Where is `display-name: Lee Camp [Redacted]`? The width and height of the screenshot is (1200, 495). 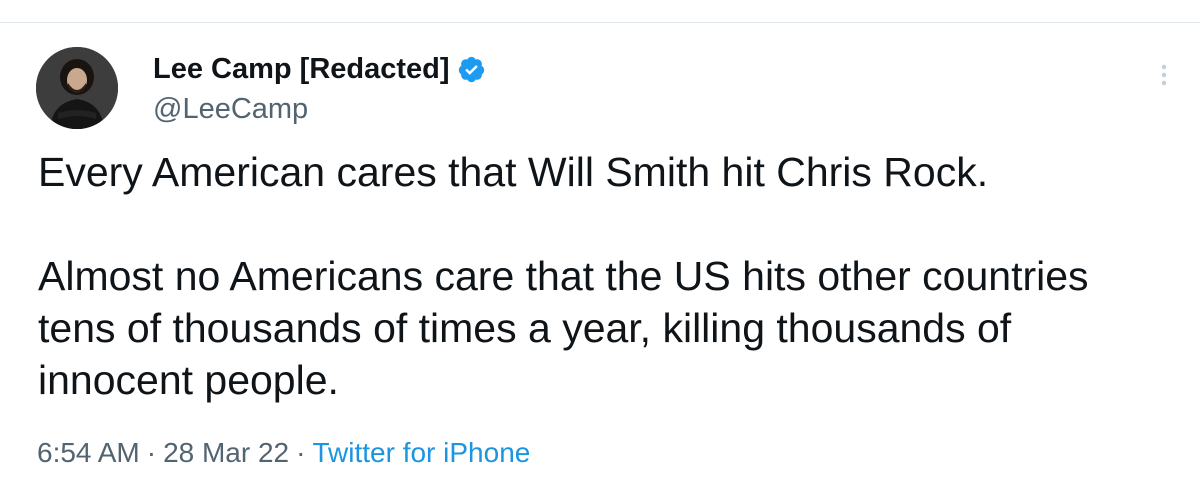
display-name: Lee Camp [Redacted] is located at coordinates (301, 69).